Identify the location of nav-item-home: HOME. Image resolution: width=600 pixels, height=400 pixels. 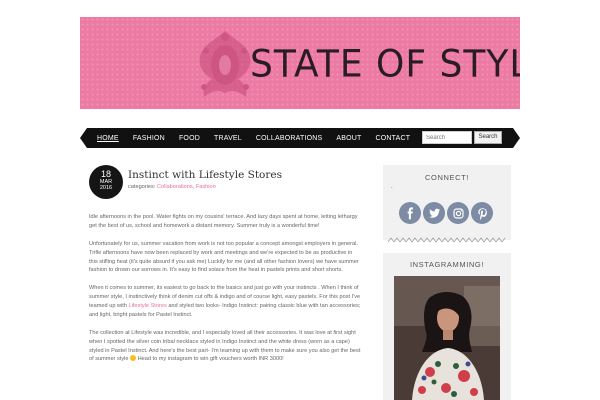
(108, 138).